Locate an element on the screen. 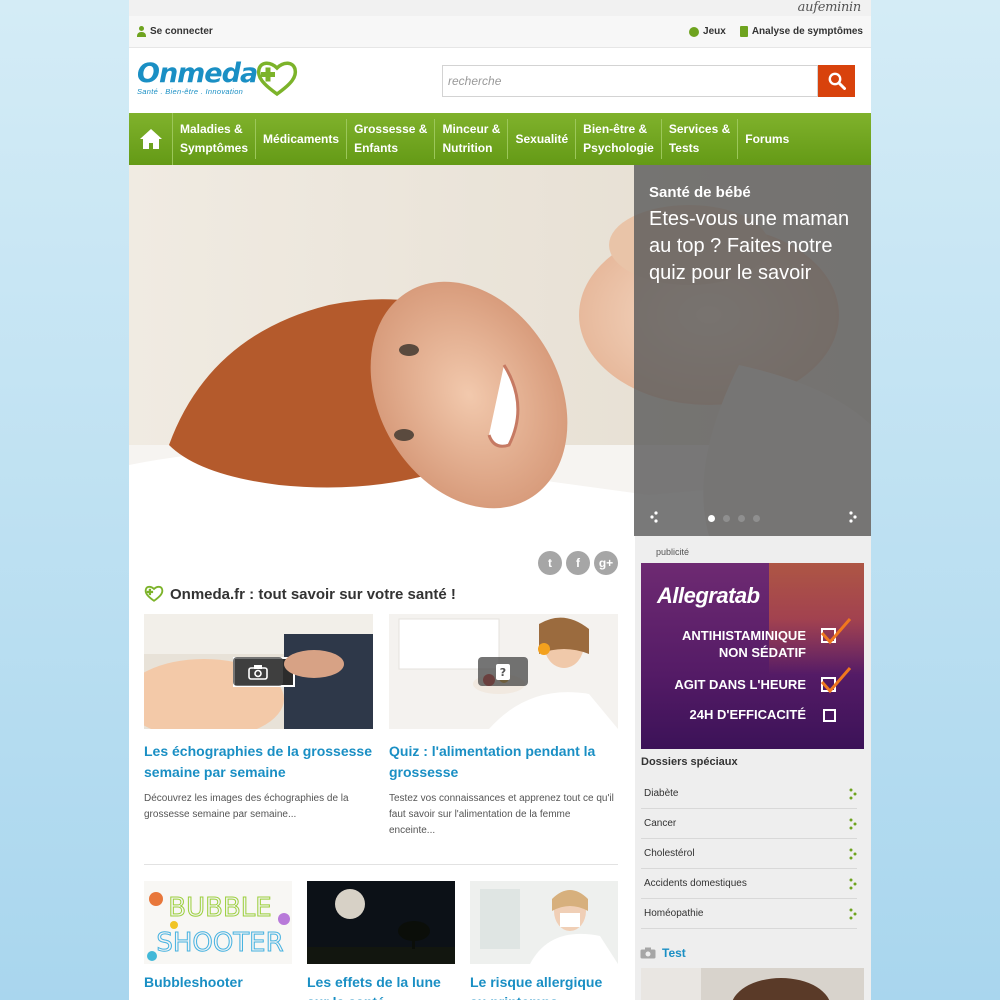  feature-card: Les effets de la lune sur la santé is located at coordinates (381, 940).